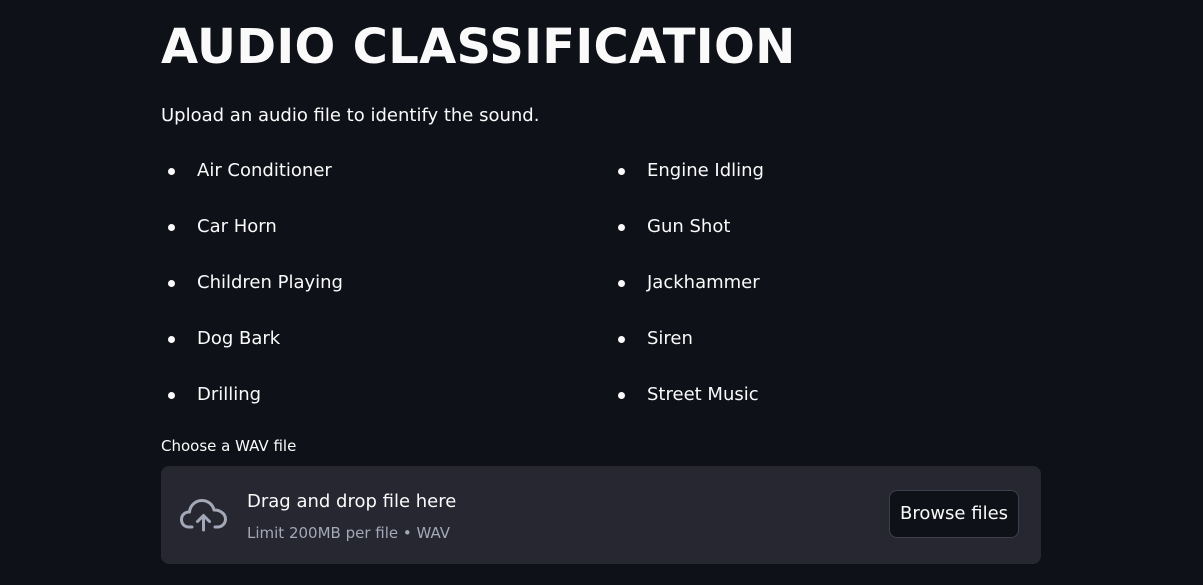  I want to click on list-item: Dog Bark, so click(361, 354).